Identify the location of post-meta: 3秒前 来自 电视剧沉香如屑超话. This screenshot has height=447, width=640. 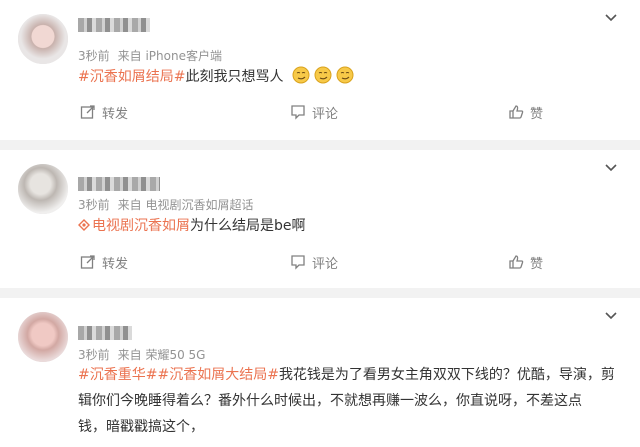
(165, 204).